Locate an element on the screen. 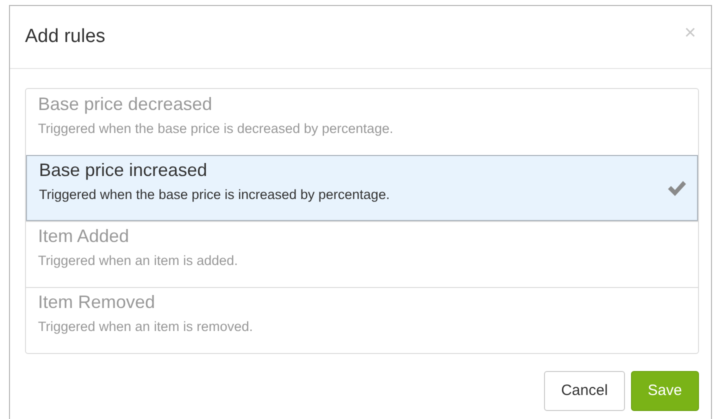  rule-name: Base price decreased is located at coordinates (126, 103).